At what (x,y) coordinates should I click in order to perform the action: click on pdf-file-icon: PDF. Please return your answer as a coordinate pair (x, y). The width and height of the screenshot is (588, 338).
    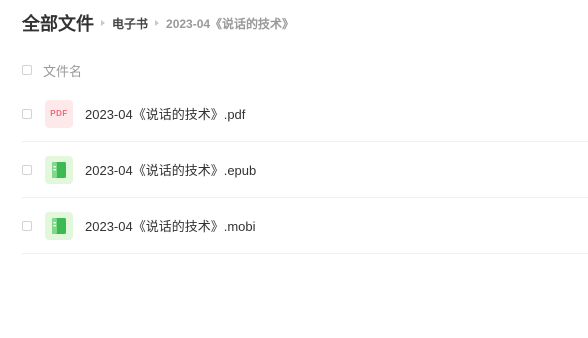
    Looking at the image, I should click on (59, 113).